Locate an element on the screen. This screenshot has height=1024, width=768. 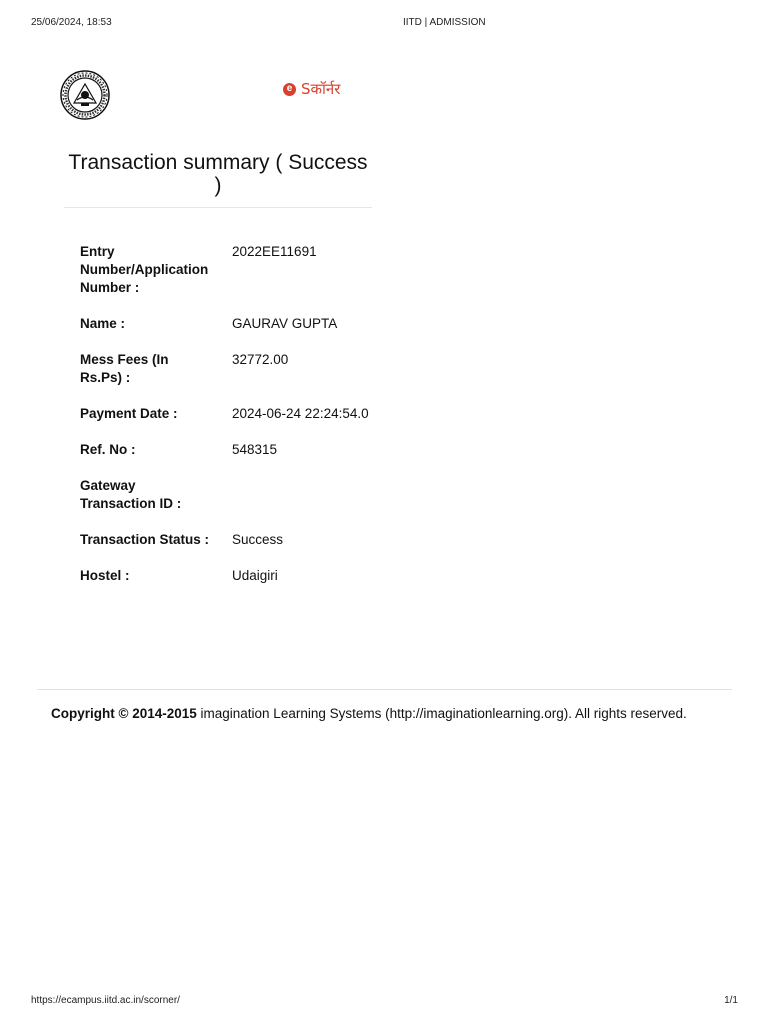
footer-divider is located at coordinates (384, 689).